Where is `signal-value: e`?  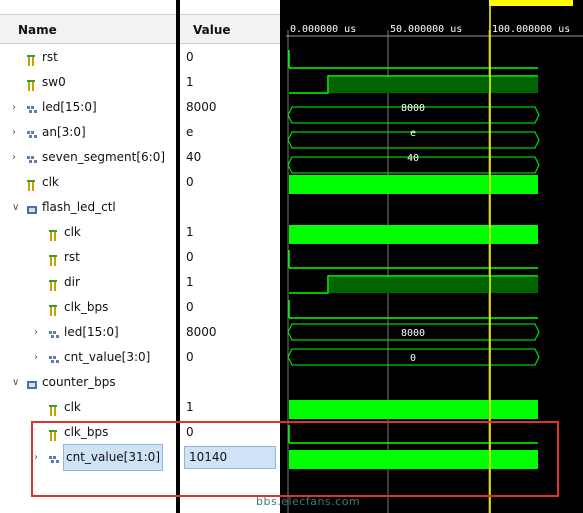
signal-value: e is located at coordinates (190, 132).